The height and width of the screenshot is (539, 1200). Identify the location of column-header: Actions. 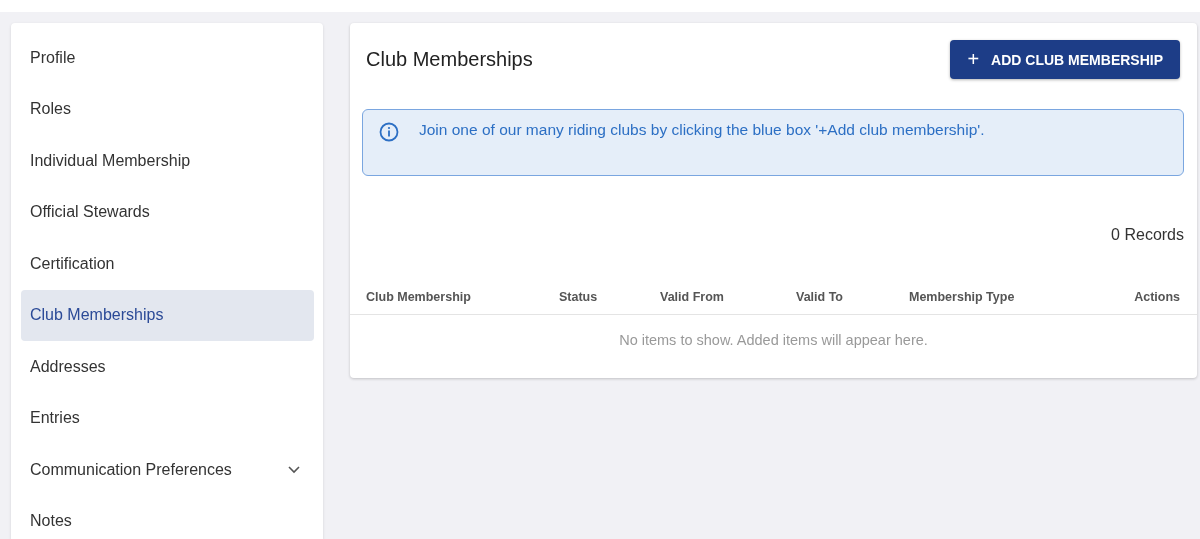
(1157, 297).